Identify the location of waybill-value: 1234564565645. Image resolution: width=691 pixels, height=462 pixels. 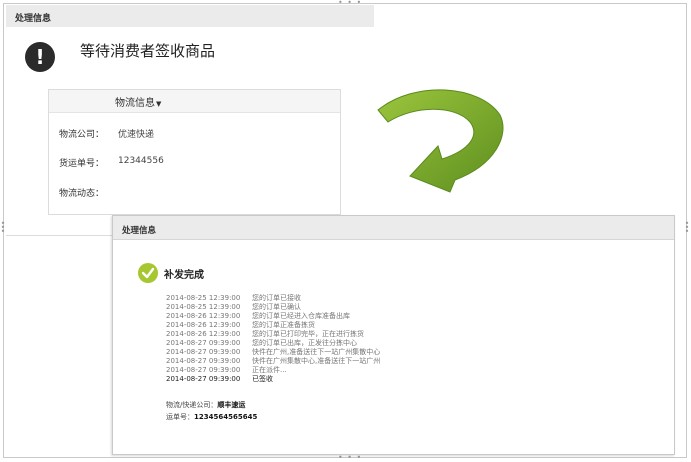
(226, 417).